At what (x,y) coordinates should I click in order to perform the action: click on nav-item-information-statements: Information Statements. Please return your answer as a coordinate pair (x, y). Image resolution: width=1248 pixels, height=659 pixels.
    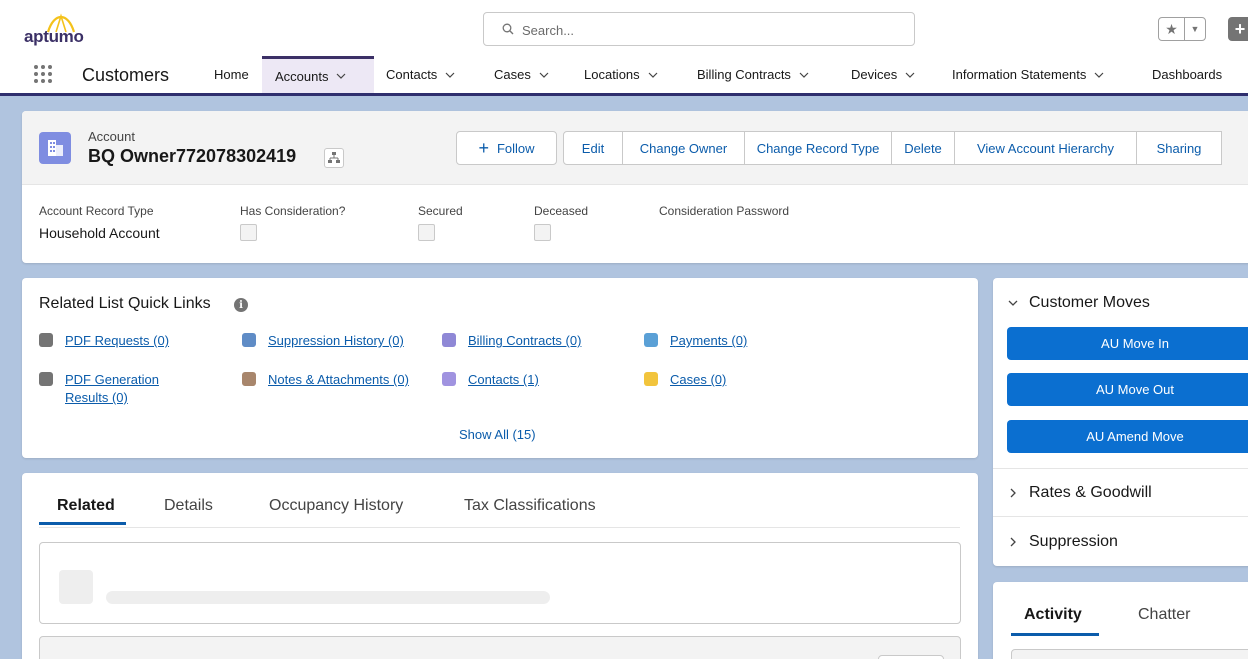
    Looking at the image, I should click on (1028, 74).